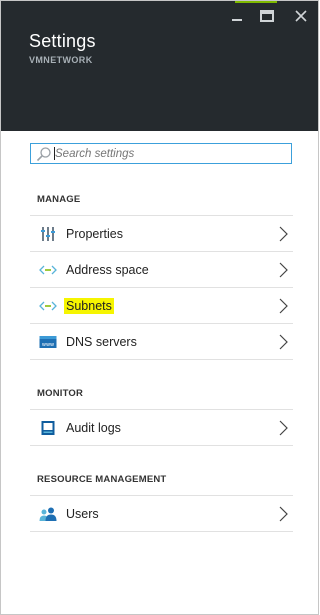 This screenshot has height=615, width=320. Describe the element at coordinates (256, 2) in the screenshot. I see `accent-bar` at that location.